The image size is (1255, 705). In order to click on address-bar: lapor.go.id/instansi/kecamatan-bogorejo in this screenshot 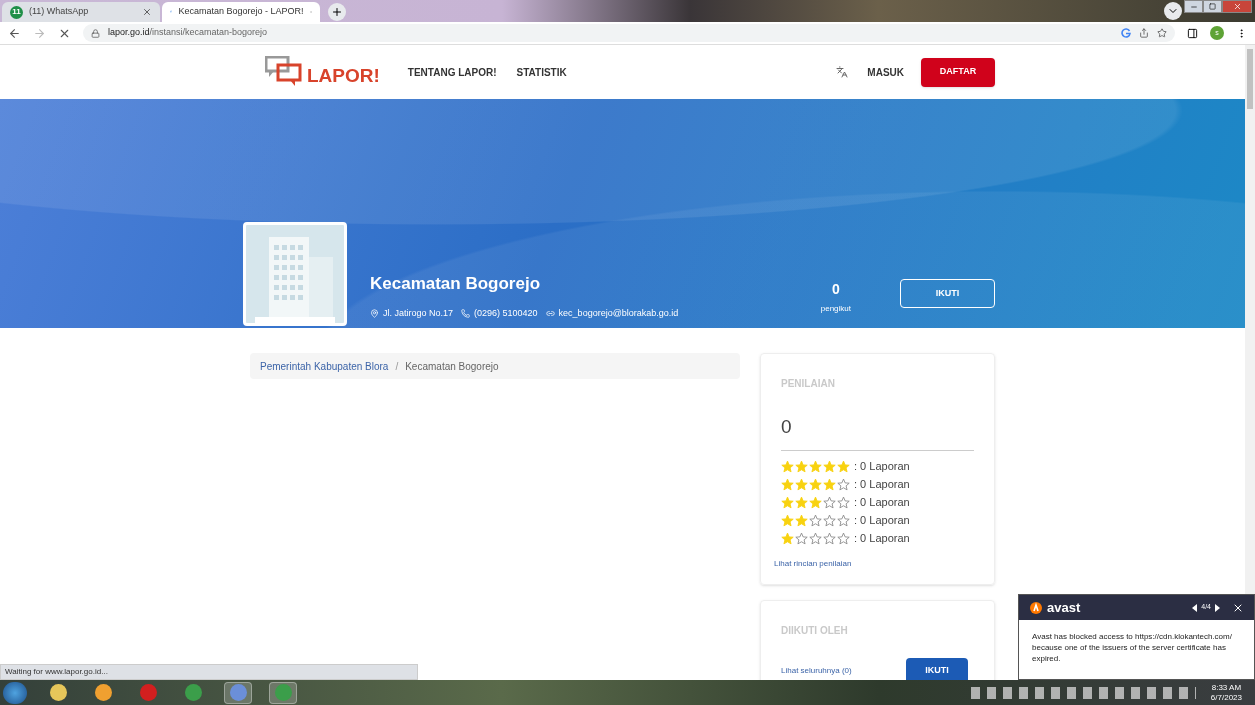, I will do `click(629, 33)`.